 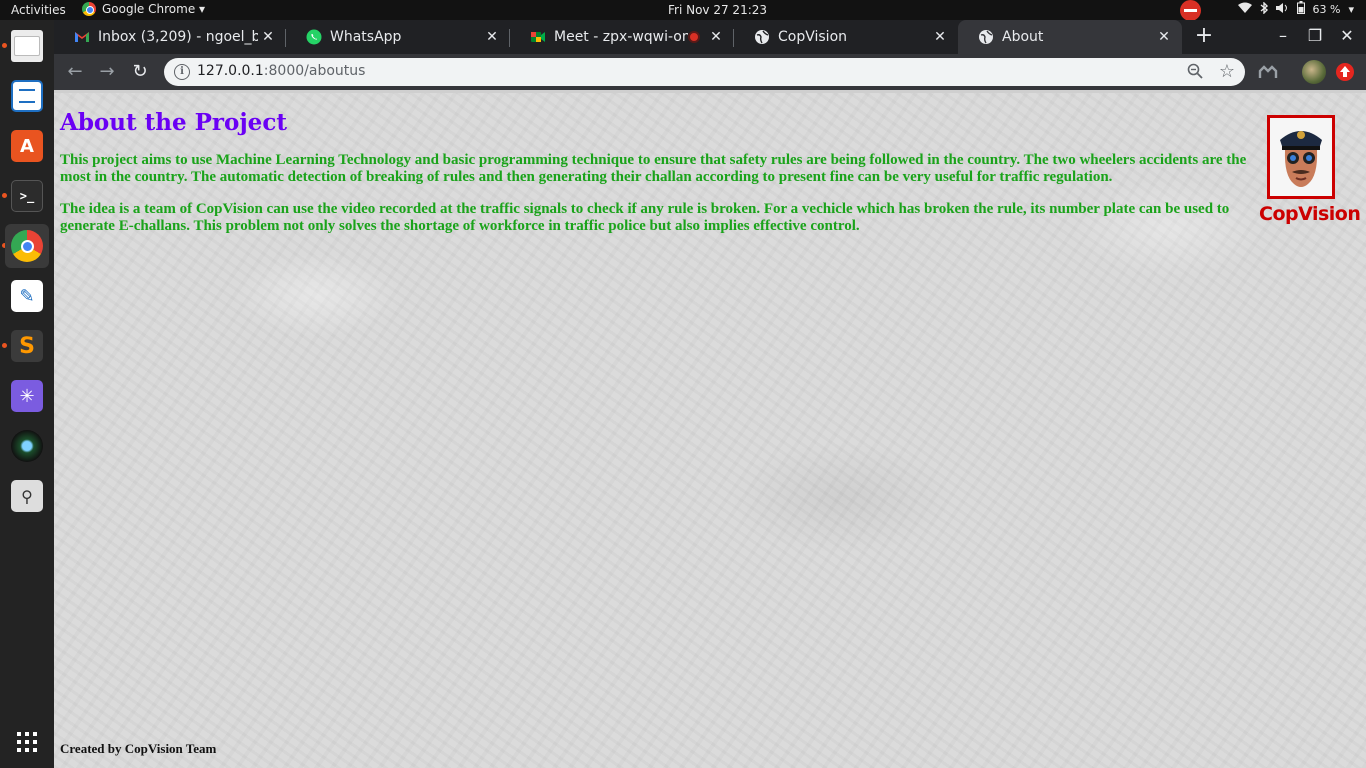 I want to click on bluetooth-icon, so click(x=1264, y=8).